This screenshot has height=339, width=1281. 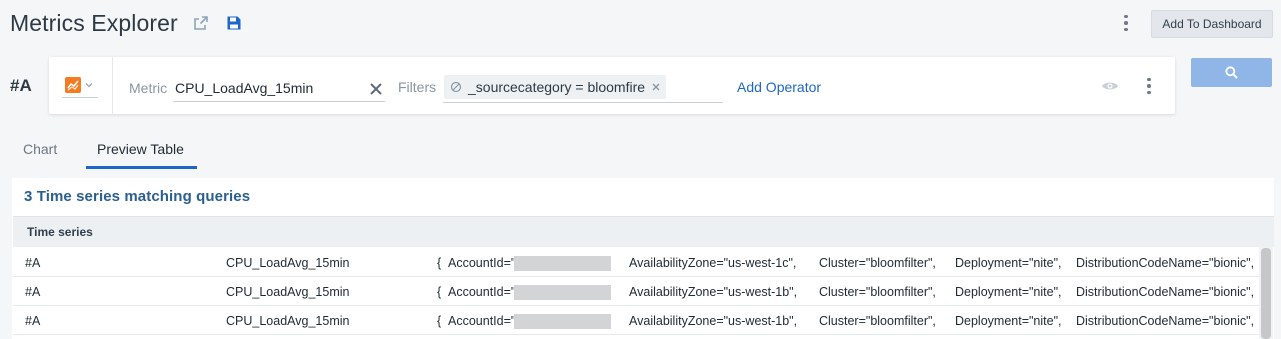 I want to click on page-title: Metrics Explorer, so click(x=94, y=23).